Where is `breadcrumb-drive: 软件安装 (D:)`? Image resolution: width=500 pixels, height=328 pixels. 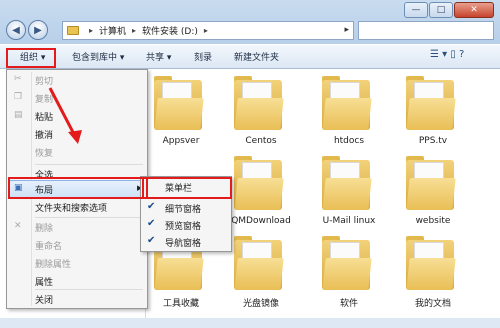
breadcrumb-drive: 软件安装 (D:) is located at coordinates (170, 30).